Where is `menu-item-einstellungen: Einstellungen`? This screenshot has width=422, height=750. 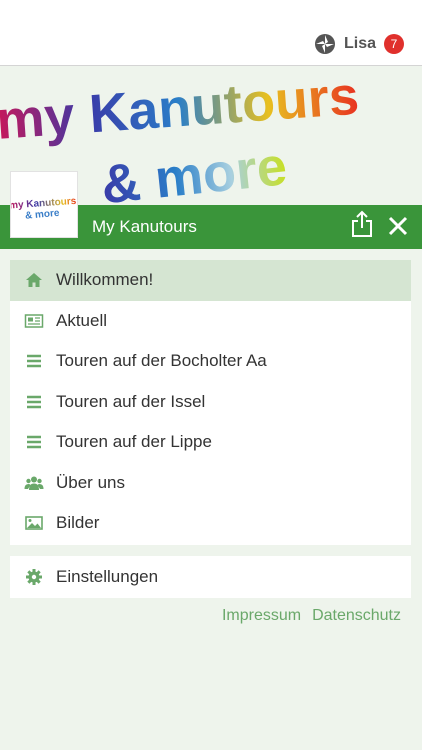 menu-item-einstellungen: Einstellungen is located at coordinates (210, 577).